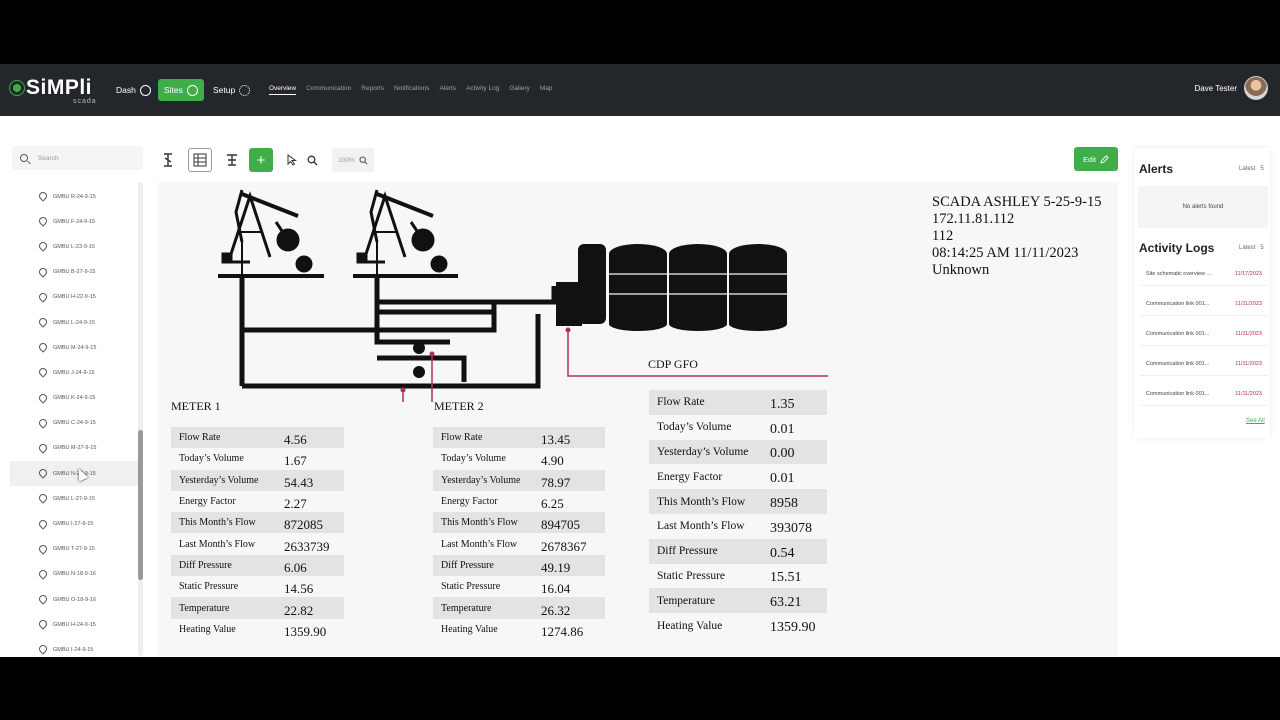 The height and width of the screenshot is (720, 1280). I want to click on site-list-scrollbar, so click(140, 419).